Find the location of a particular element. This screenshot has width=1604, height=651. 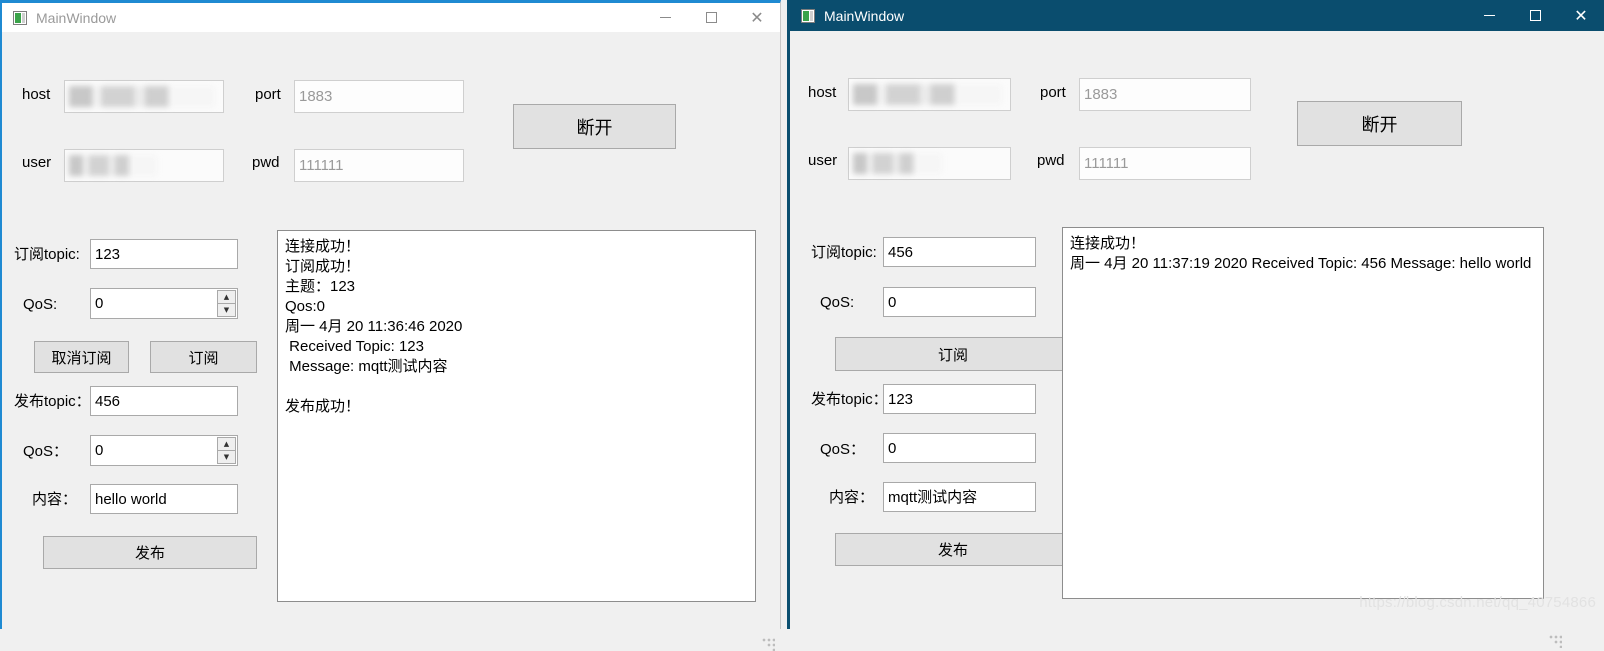

host-input-left is located at coordinates (144, 96).